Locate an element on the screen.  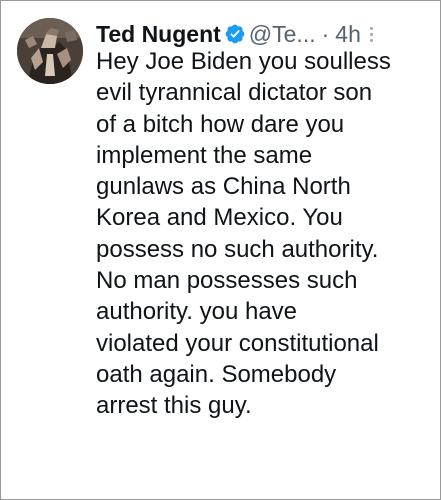
tweet-text-line: oath again. Somebody is located at coordinates (216, 374).